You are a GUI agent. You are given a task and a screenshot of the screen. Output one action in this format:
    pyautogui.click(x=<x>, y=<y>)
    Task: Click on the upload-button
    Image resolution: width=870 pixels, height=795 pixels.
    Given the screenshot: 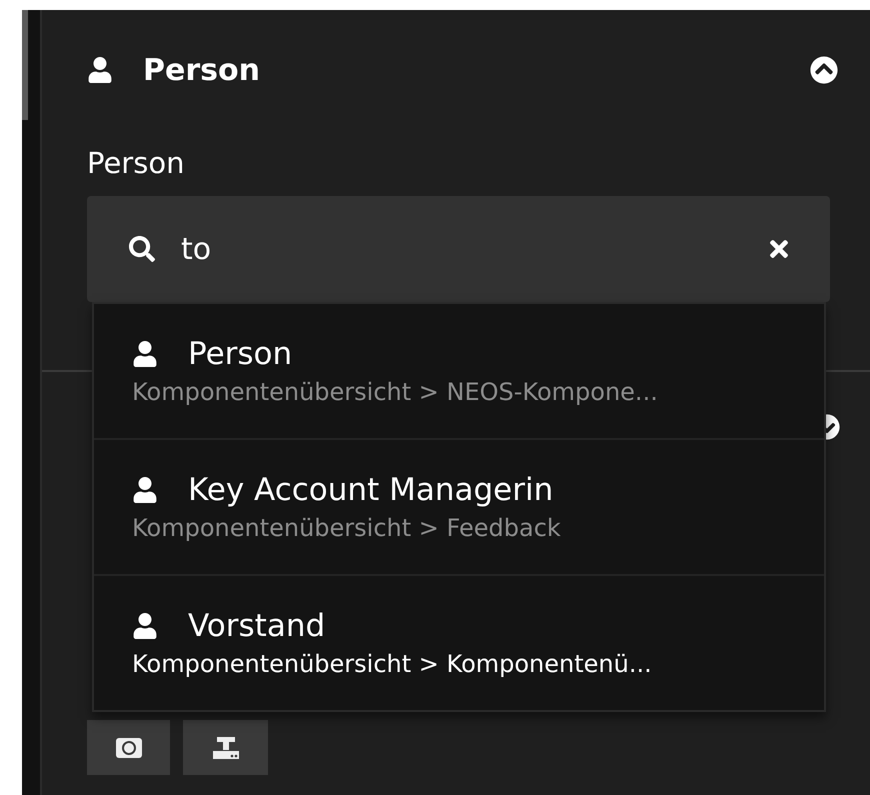 What is the action you would take?
    pyautogui.click(x=225, y=747)
    